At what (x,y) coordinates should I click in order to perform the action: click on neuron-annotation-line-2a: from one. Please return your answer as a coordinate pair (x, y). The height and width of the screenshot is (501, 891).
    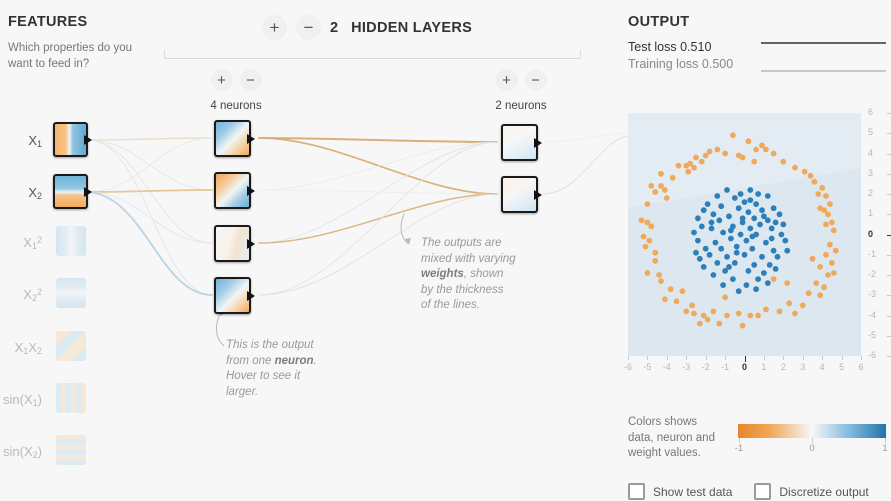
    Looking at the image, I should click on (250, 360).